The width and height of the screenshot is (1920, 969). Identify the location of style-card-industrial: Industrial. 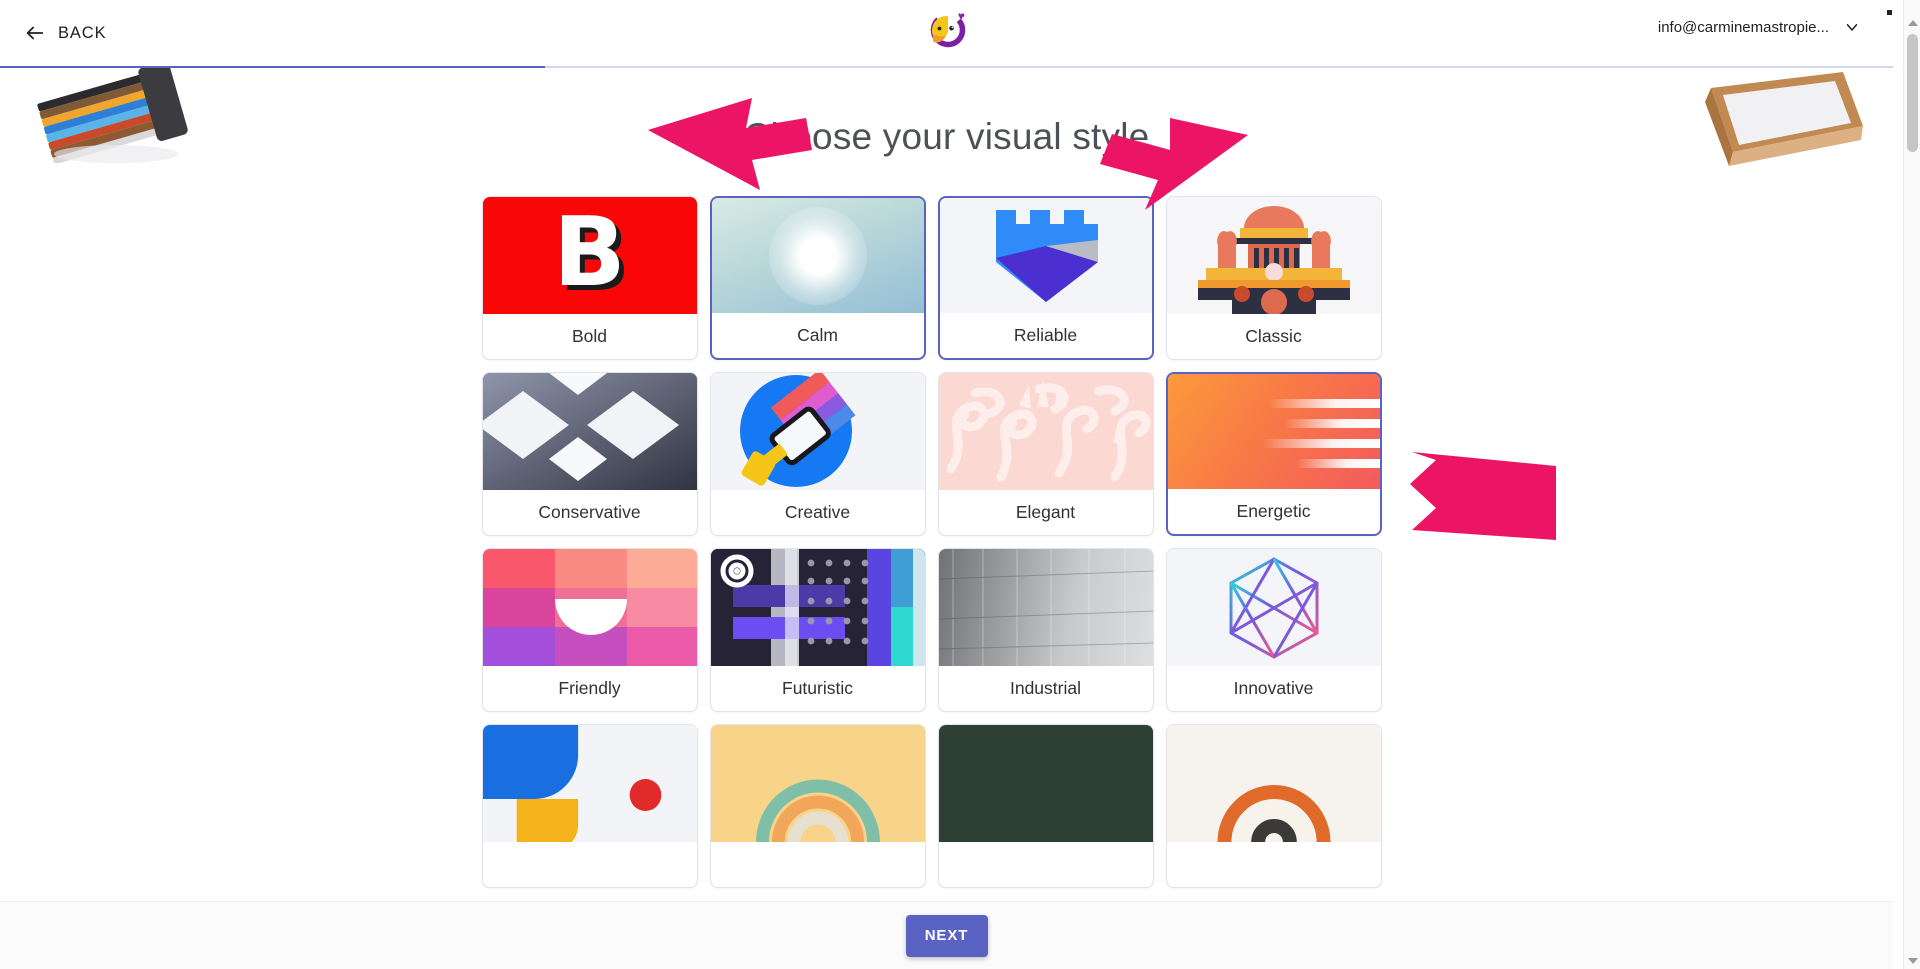
(1045, 630).